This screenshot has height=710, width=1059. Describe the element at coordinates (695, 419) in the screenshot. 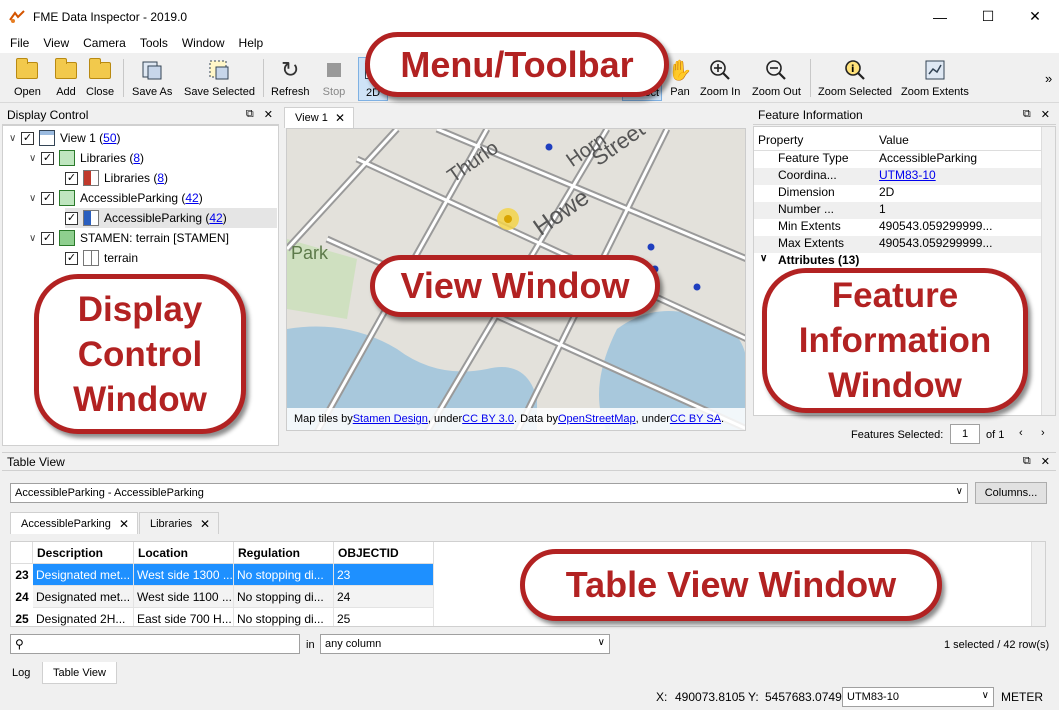

I see `cc-by-sa-link: CC BY SA` at that location.